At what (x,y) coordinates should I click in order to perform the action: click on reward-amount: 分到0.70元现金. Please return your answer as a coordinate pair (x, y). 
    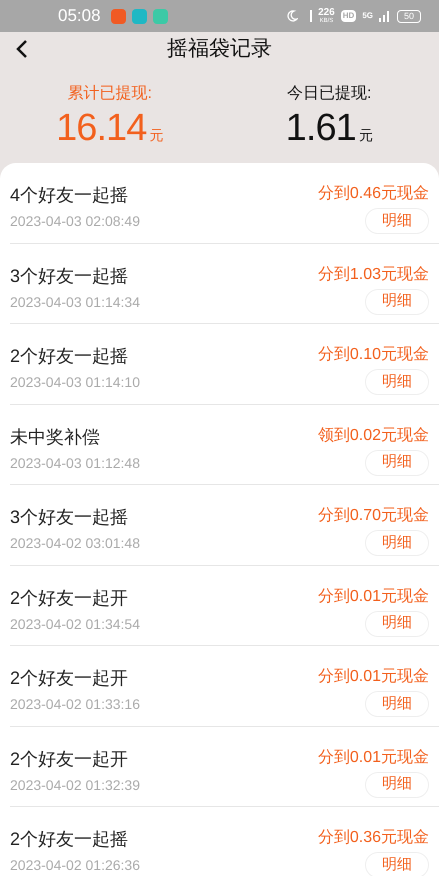
    Looking at the image, I should click on (373, 516).